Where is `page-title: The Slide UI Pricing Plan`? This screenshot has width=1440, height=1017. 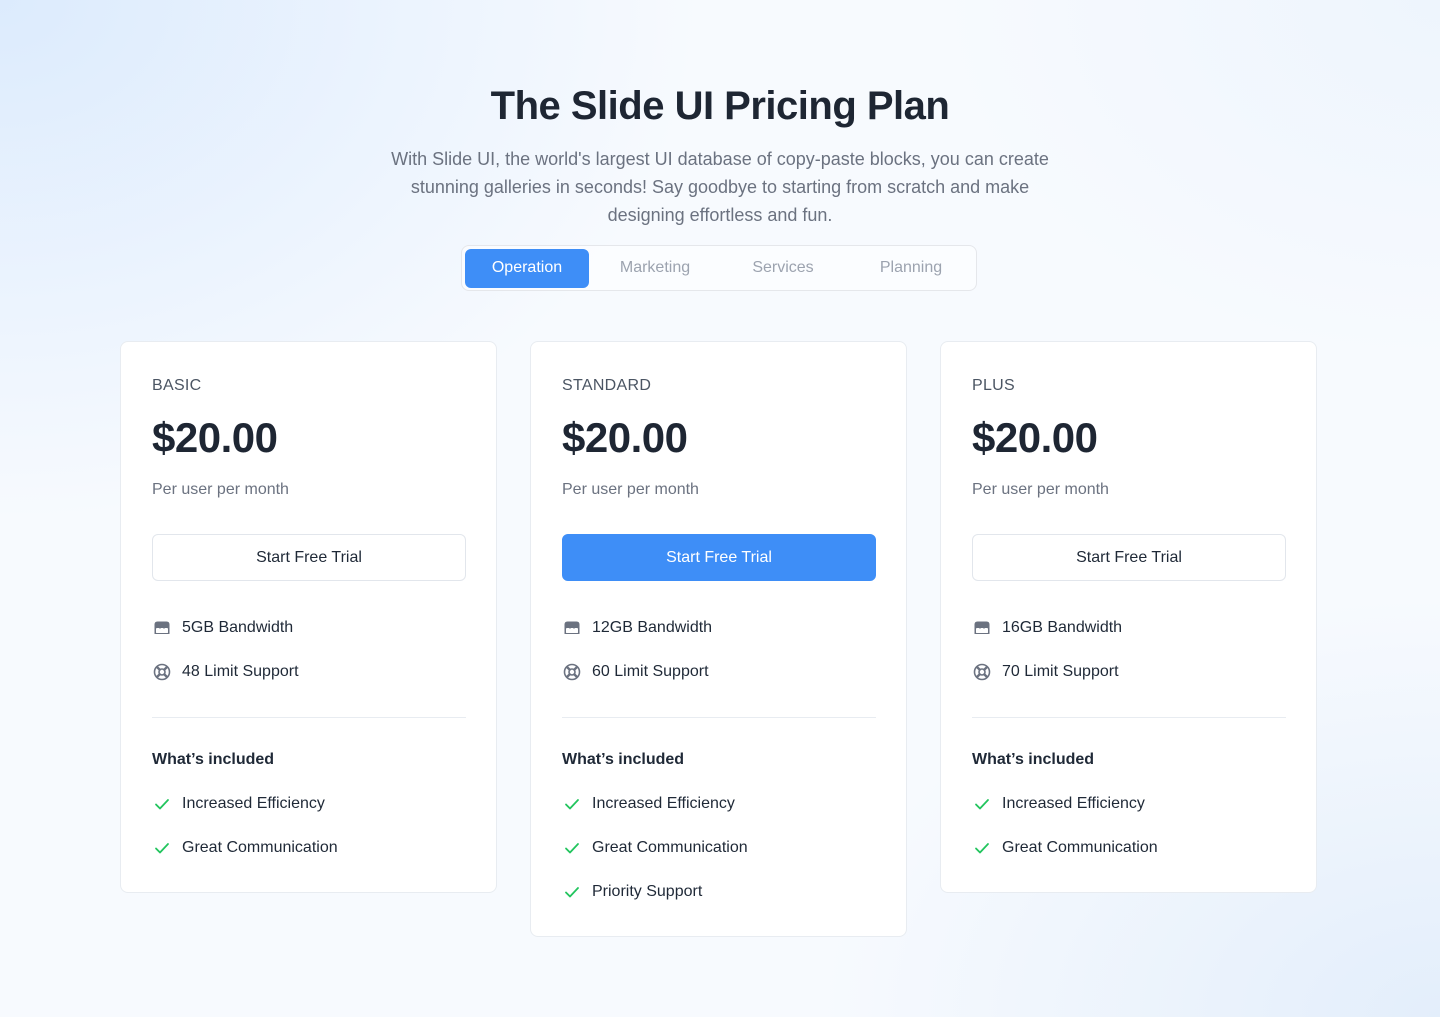 page-title: The Slide UI Pricing Plan is located at coordinates (720, 106).